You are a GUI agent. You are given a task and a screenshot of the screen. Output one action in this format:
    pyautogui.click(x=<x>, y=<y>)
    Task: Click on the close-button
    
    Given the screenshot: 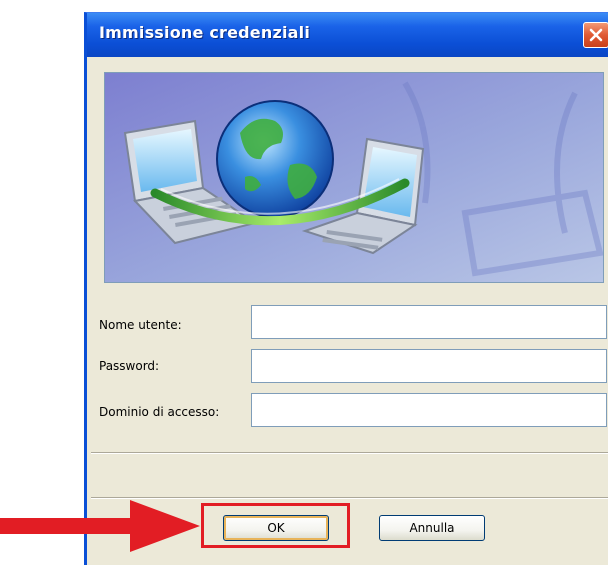 What is the action you would take?
    pyautogui.click(x=595, y=35)
    